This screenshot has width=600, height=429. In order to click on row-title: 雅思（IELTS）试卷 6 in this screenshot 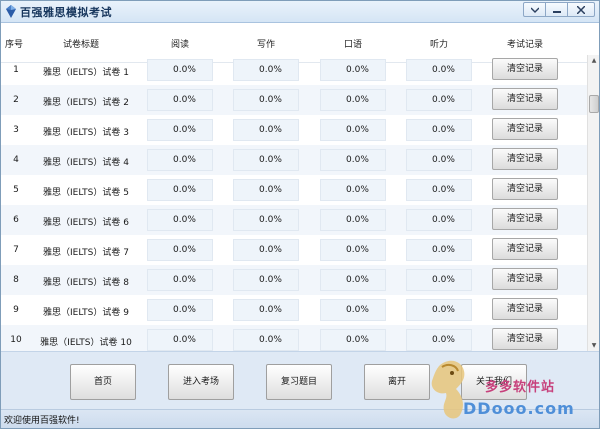, I will do `click(86, 223)`.